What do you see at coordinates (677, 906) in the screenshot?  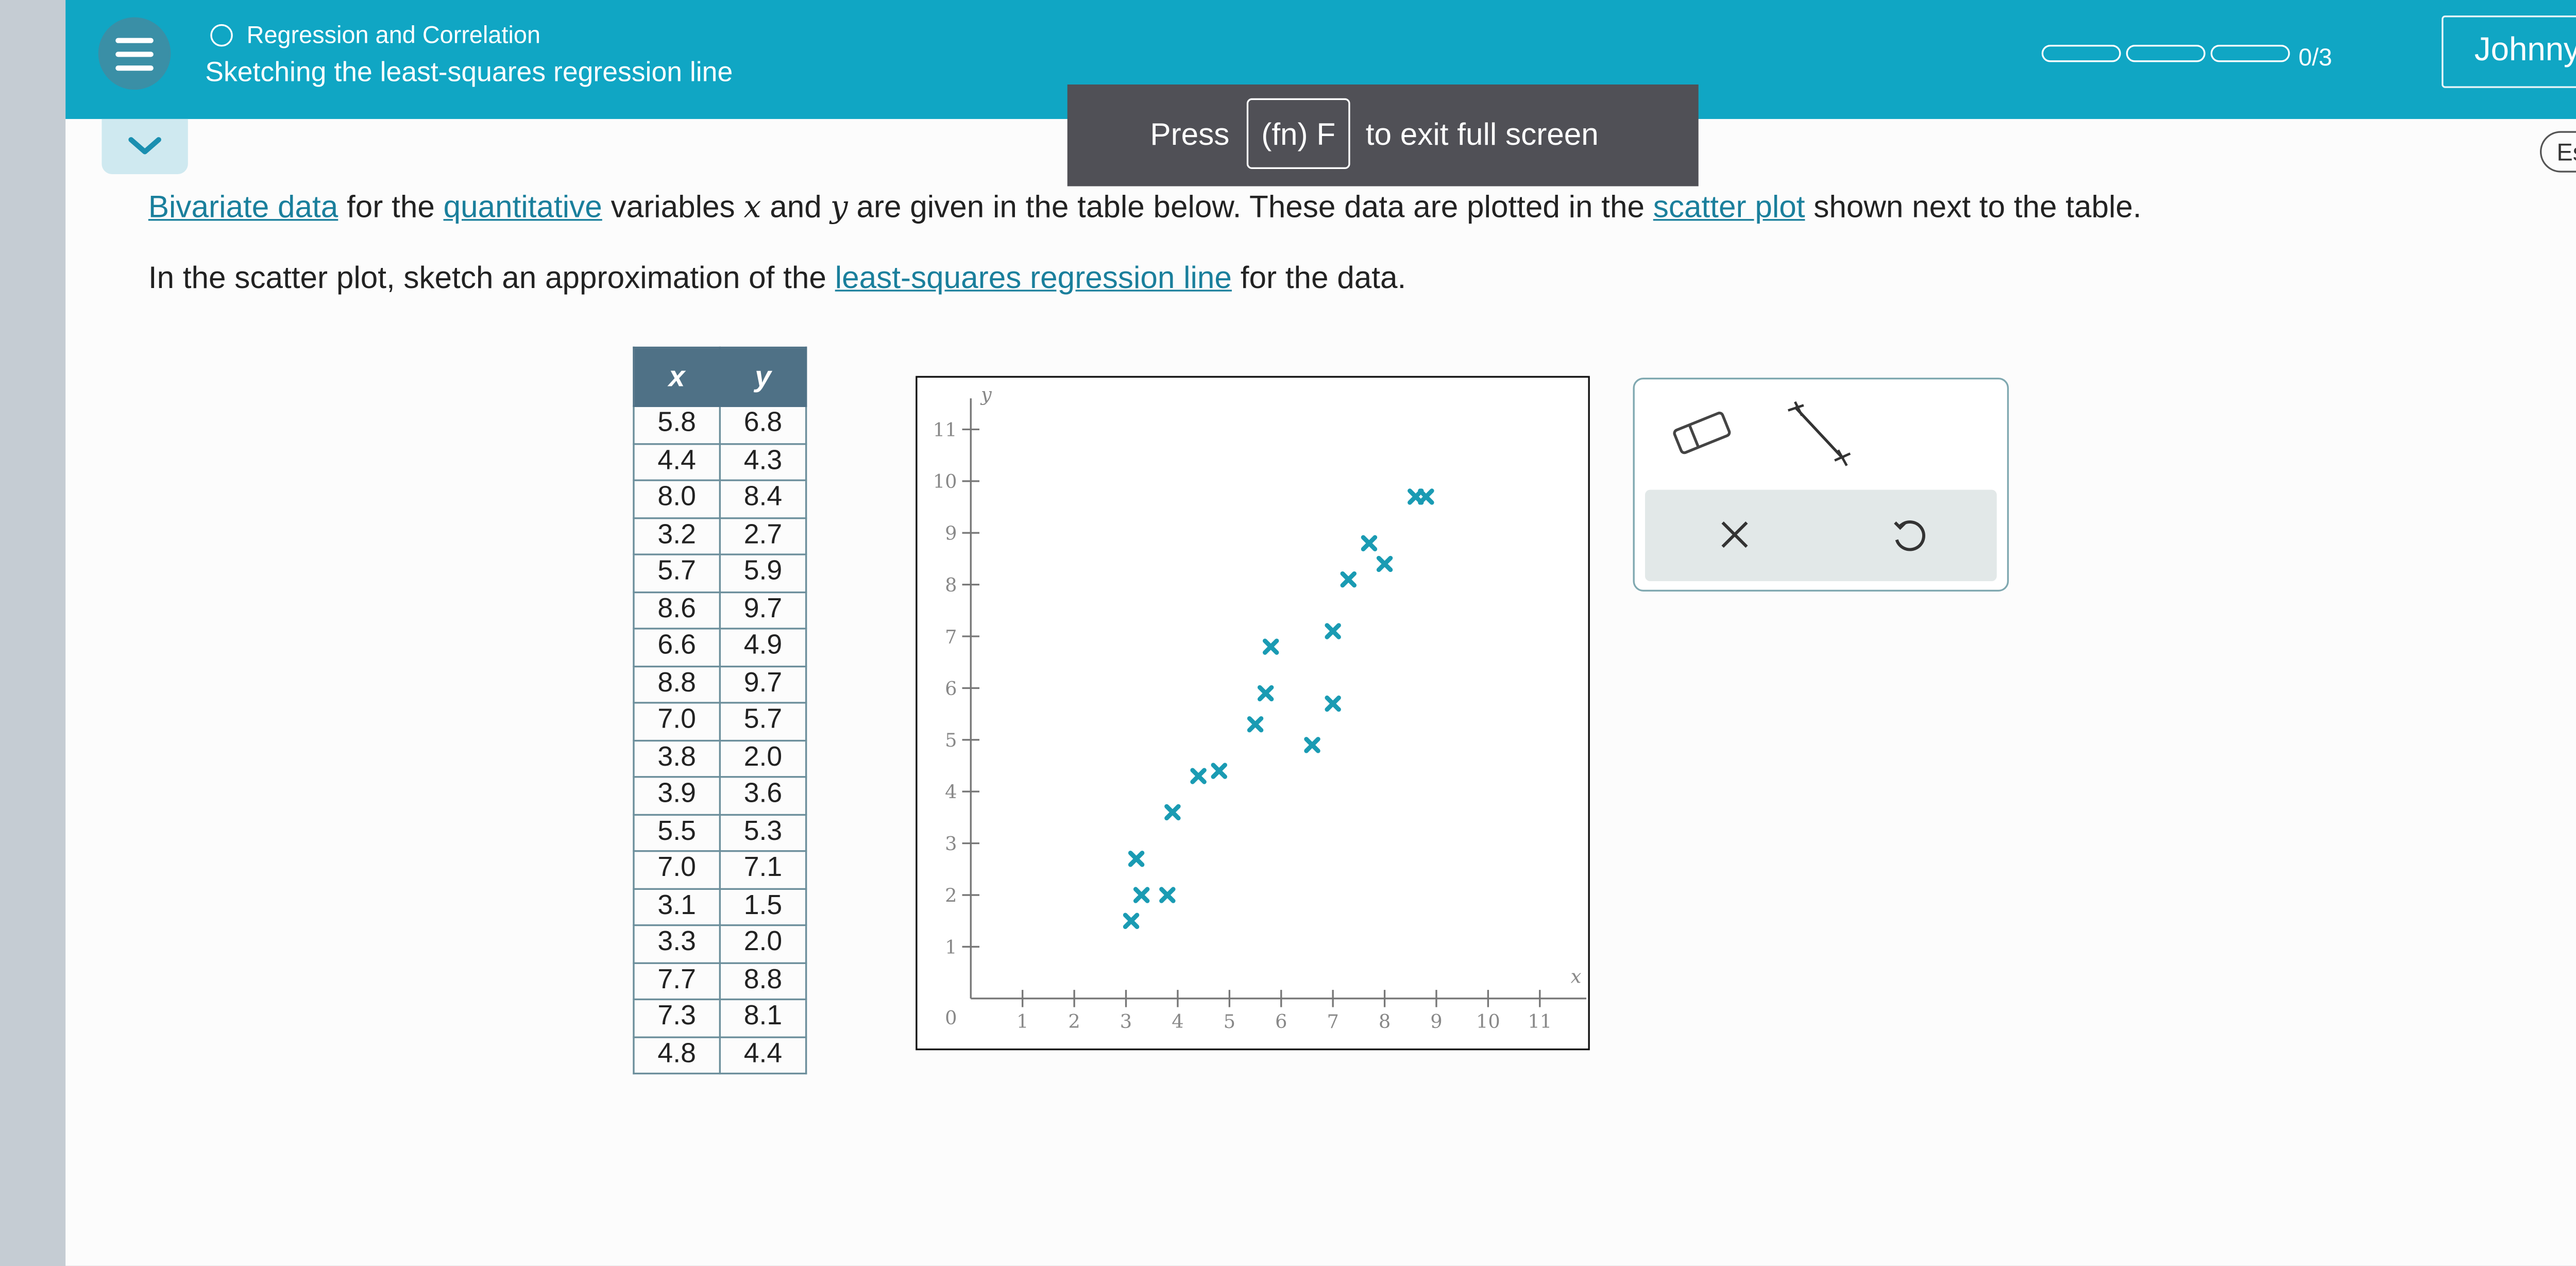 I see `cell-x: 3.1` at bounding box center [677, 906].